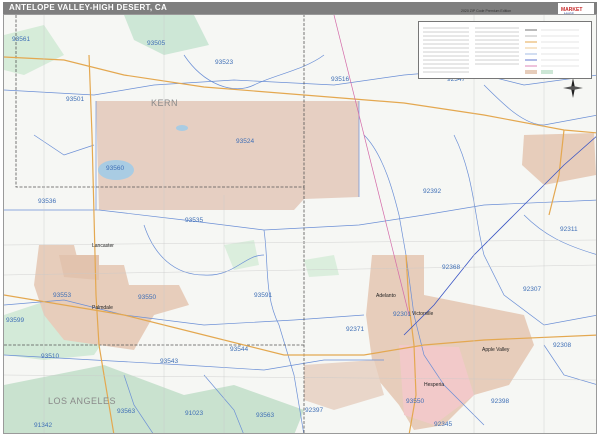 Image resolution: width=600 pixels, height=437 pixels. Describe the element at coordinates (500, 401) in the screenshot. I see `zip-label: 92398` at that location.